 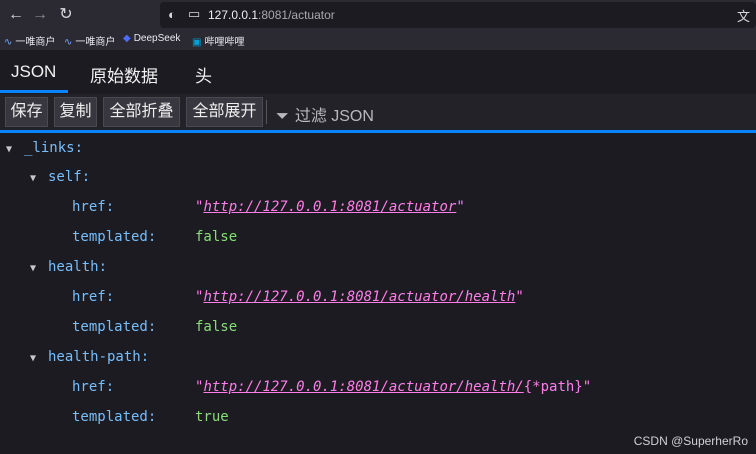 I want to click on value-templated: true, so click(x=212, y=417).